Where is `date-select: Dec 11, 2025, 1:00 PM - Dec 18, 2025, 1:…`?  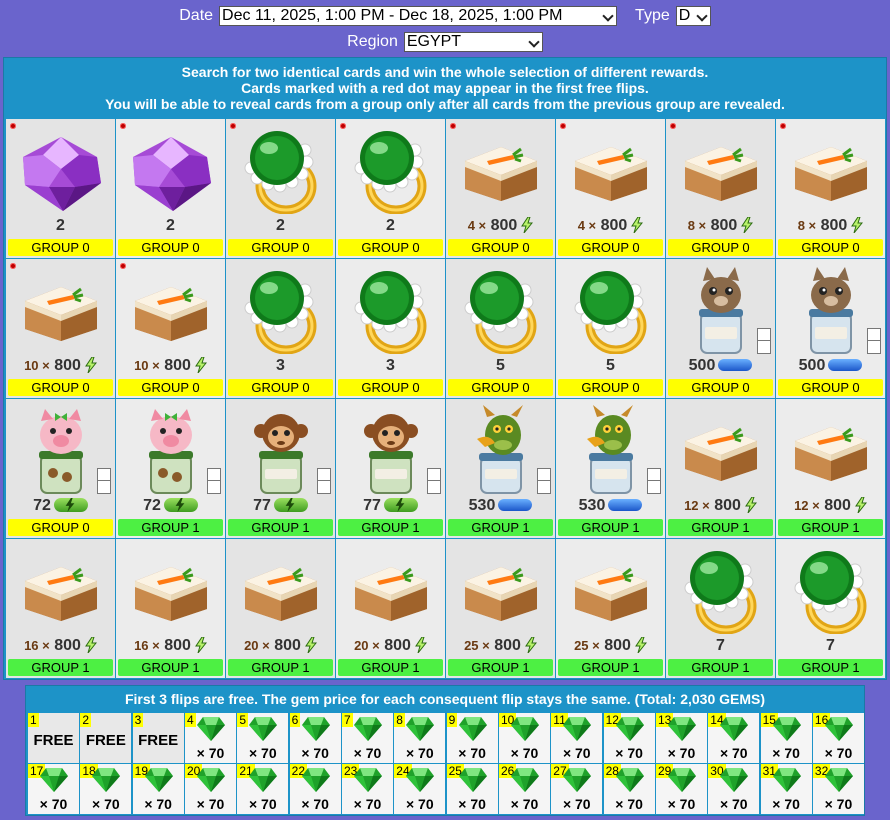 date-select: Dec 11, 2025, 1:00 PM - Dec 18, 2025, 1:… is located at coordinates (418, 16).